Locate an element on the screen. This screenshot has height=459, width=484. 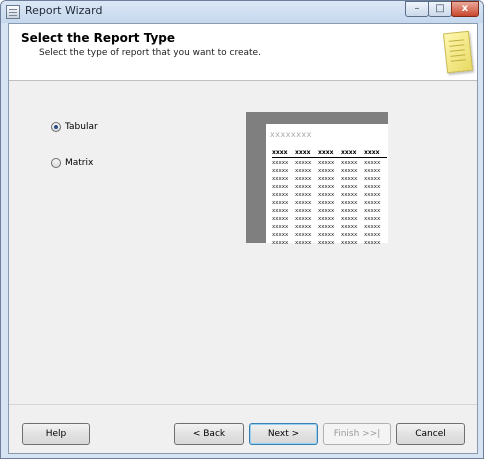
window-title: Report Wizard is located at coordinates (64, 10).